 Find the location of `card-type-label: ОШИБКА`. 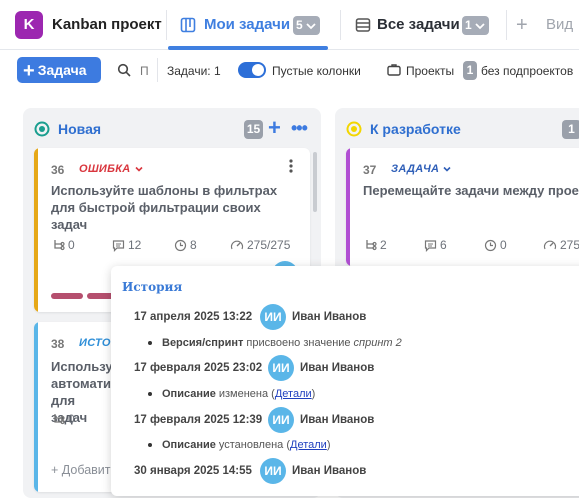

card-type-label: ОШИБКА is located at coordinates (105, 169).